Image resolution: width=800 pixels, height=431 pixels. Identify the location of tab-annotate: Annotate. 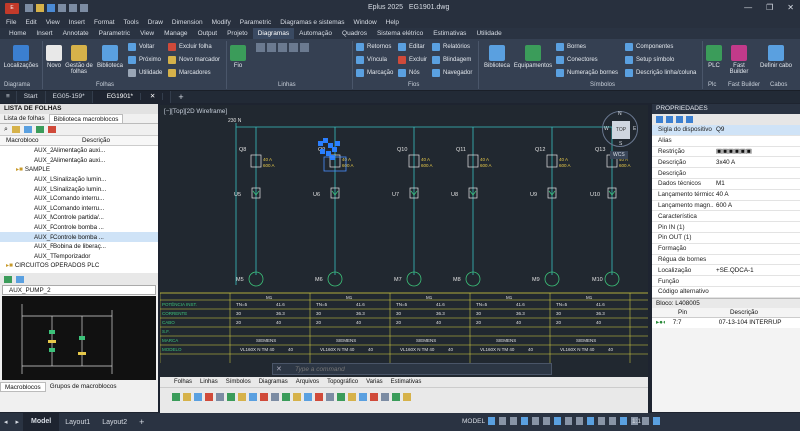
(76, 33).